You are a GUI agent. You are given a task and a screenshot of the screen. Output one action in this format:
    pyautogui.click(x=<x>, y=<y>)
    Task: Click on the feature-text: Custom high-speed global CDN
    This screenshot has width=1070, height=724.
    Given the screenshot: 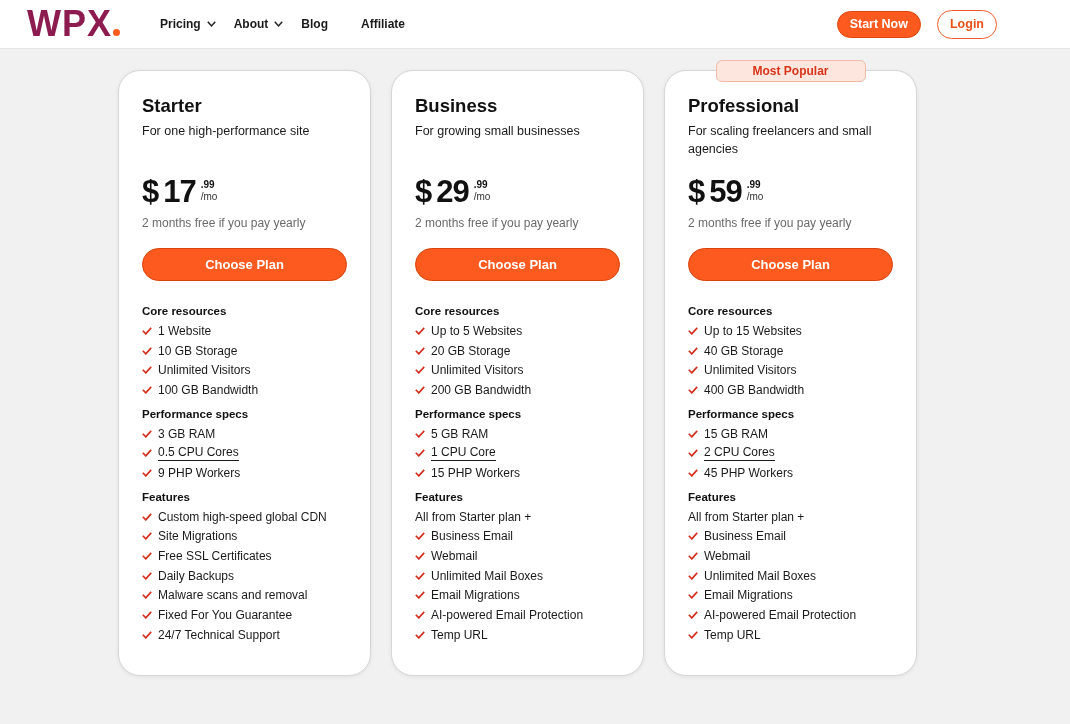 What is the action you would take?
    pyautogui.click(x=242, y=516)
    